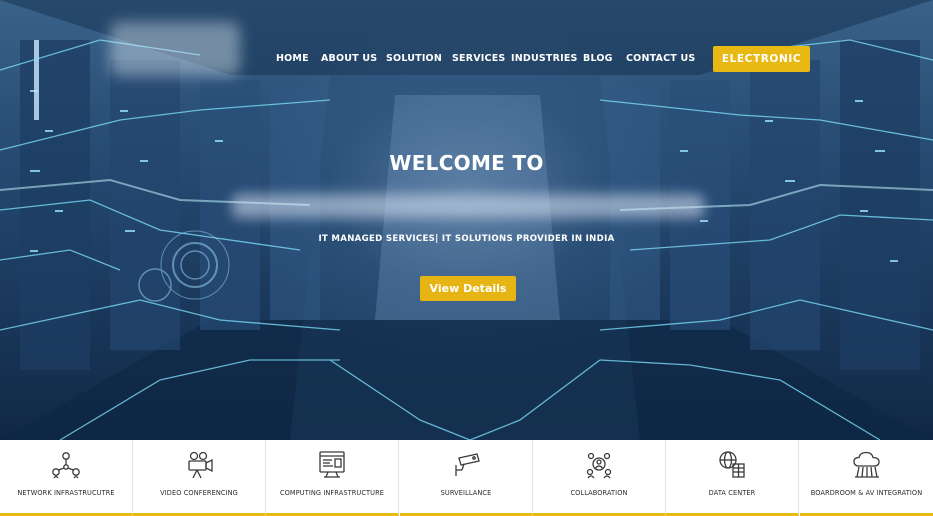 The width and height of the screenshot is (933, 516). Describe the element at coordinates (599, 493) in the screenshot. I see `category-label: COLLABORATION` at that location.